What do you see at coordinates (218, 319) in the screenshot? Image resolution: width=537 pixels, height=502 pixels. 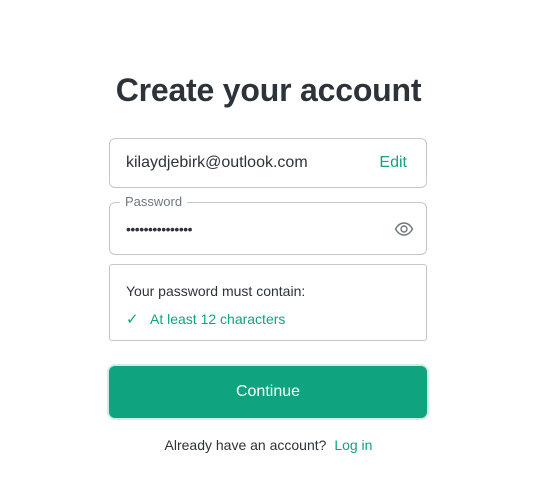 I see `requirement-text: At least 12 characters` at bounding box center [218, 319].